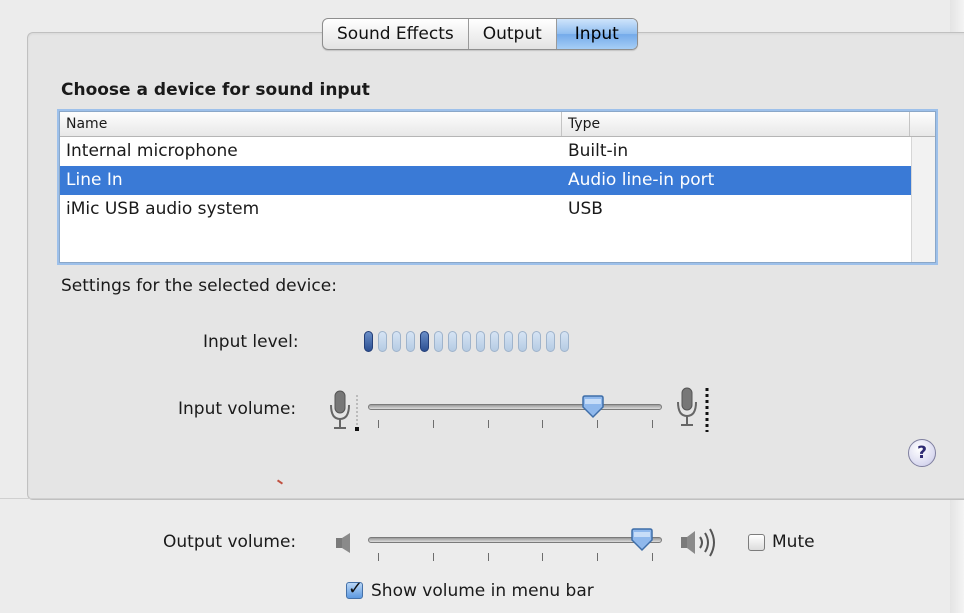 This screenshot has width=964, height=613. Describe the element at coordinates (163, 209) in the screenshot. I see `device-name: iMic USB audio system` at that location.